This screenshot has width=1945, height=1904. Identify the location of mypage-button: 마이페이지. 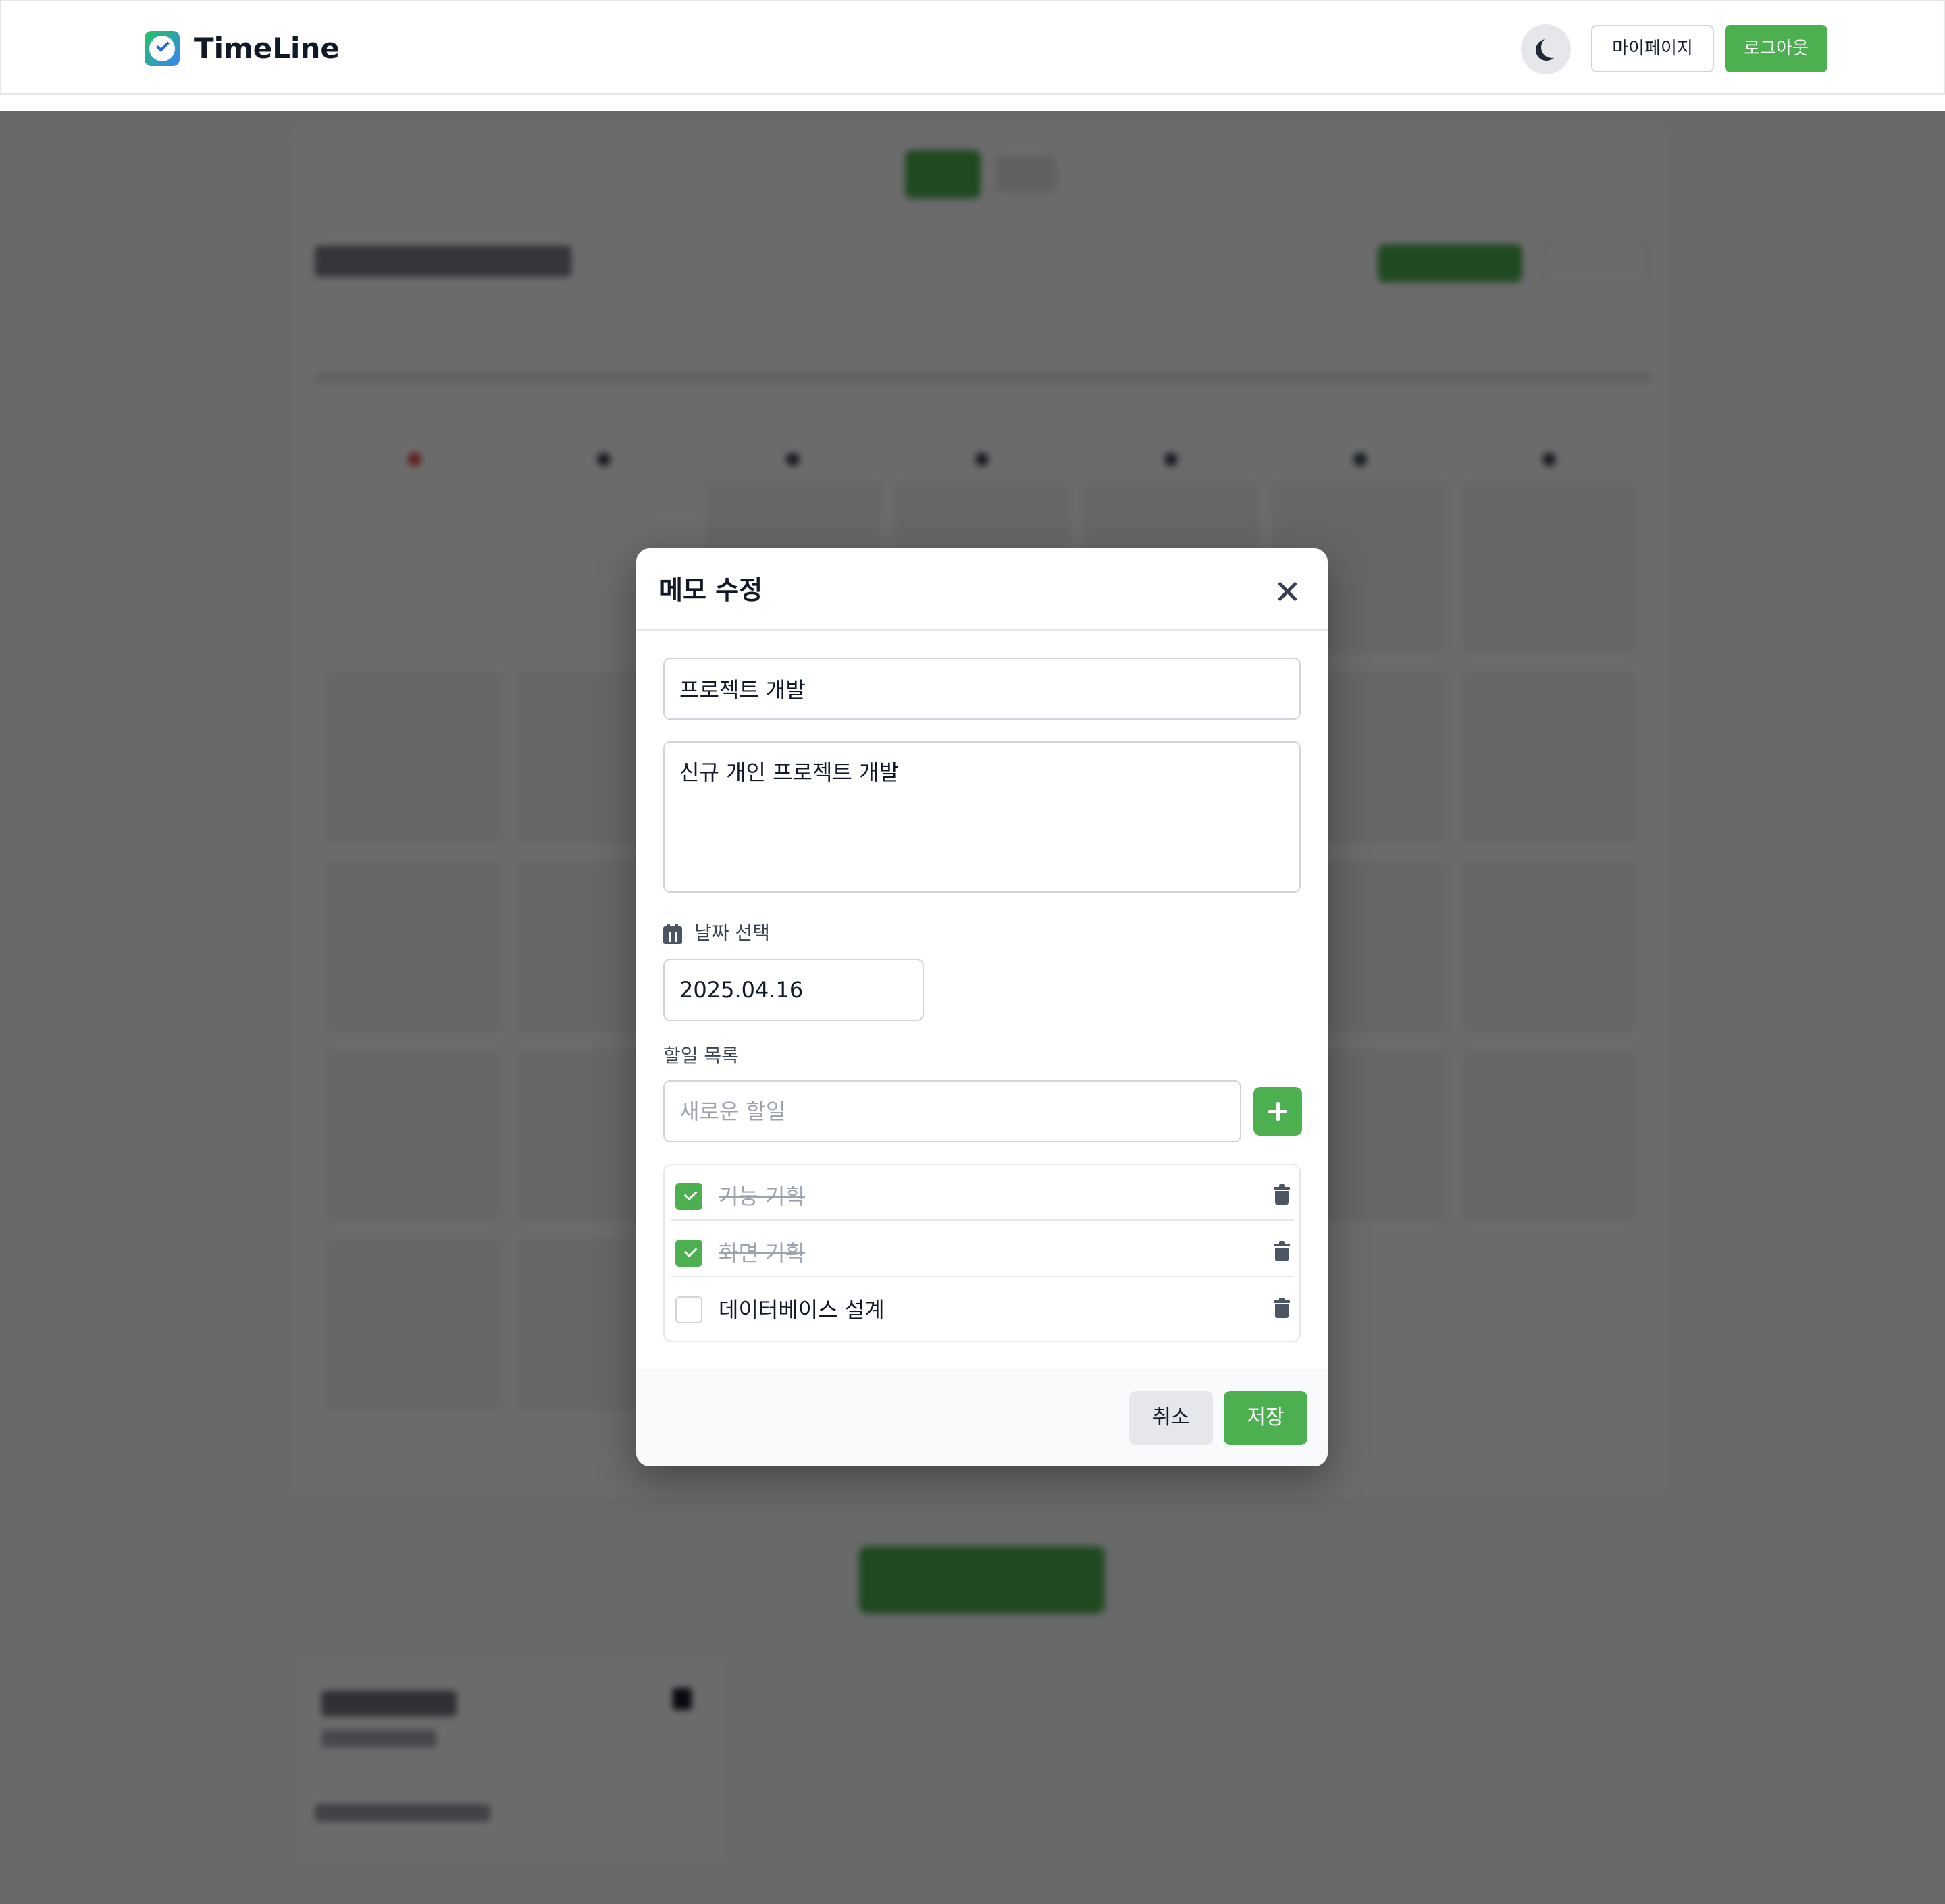
(1652, 48).